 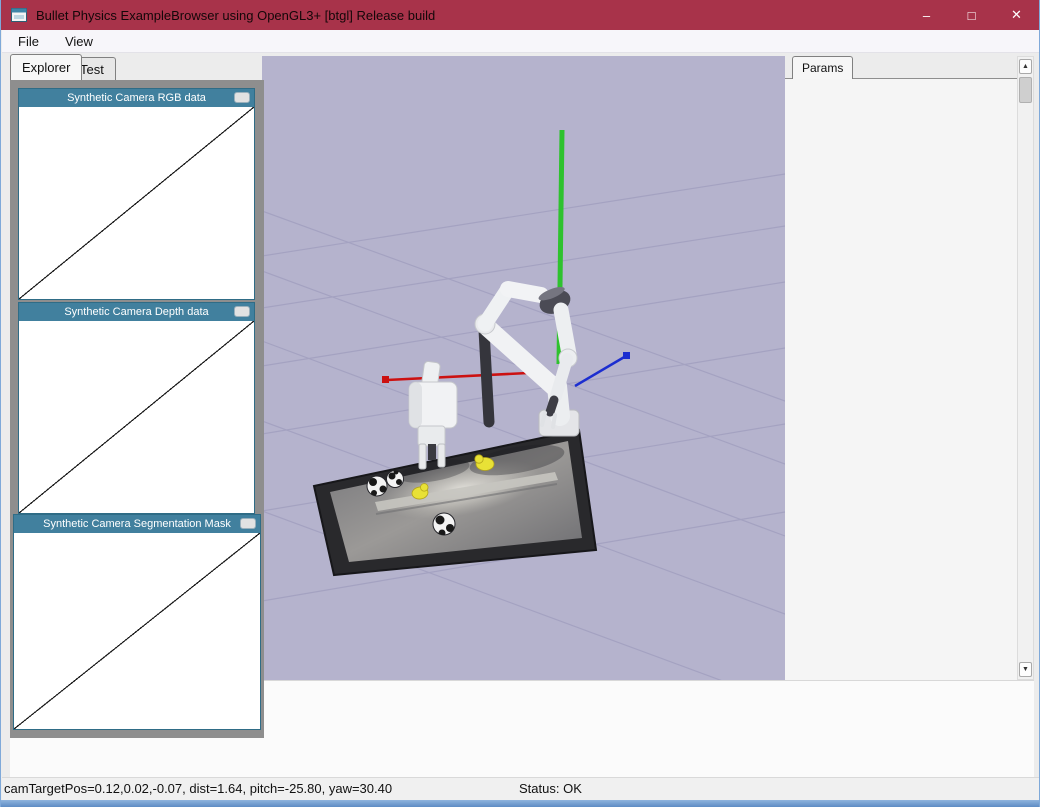 What do you see at coordinates (554, 421) in the screenshot?
I see `gripper-finger-right` at bounding box center [554, 421].